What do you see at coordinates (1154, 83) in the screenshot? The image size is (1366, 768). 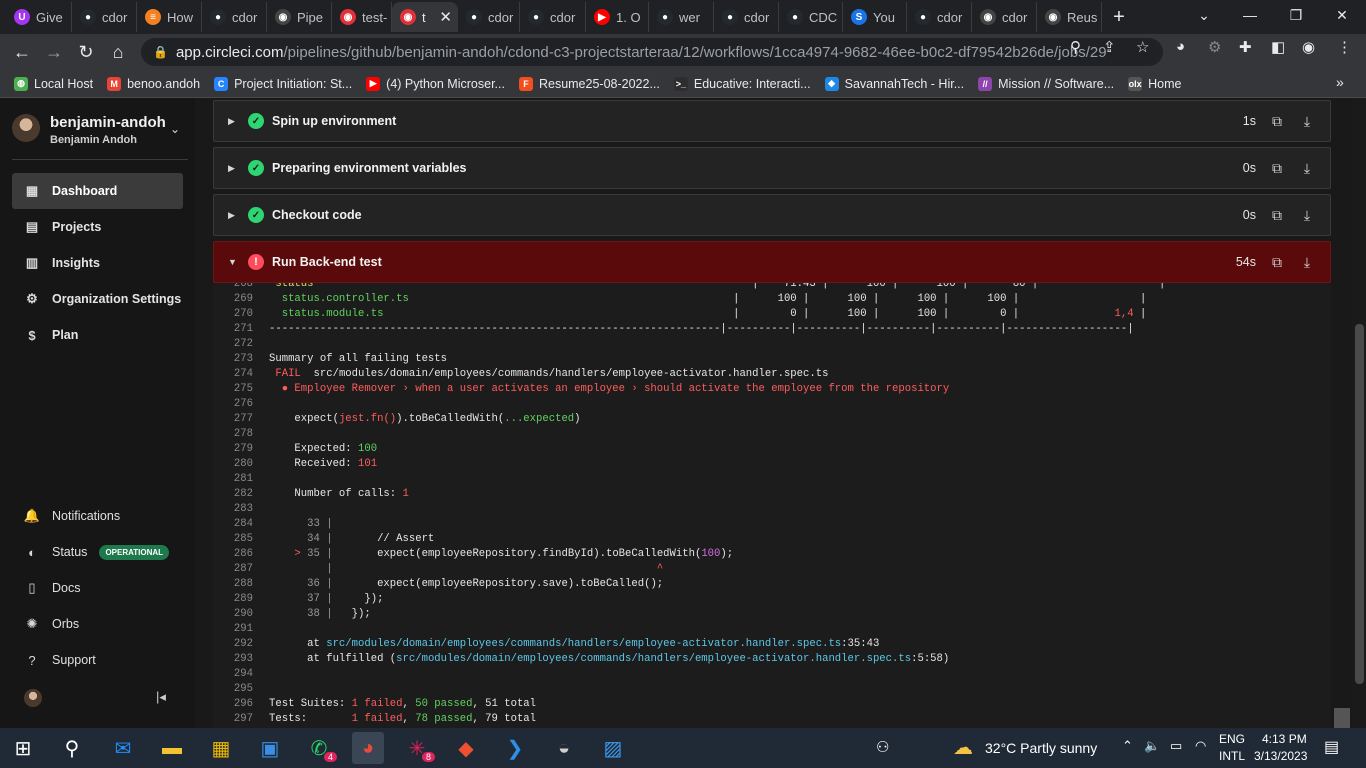 I see `bookmark-item: olx Home` at bounding box center [1154, 83].